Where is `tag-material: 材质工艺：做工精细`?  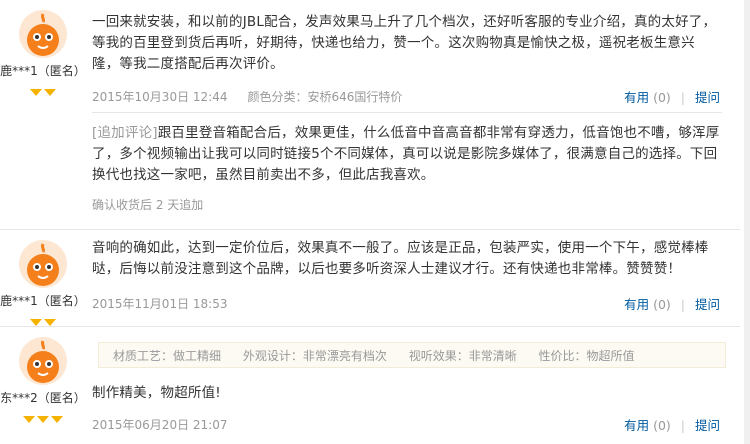 tag-material: 材质工艺：做工精细 is located at coordinates (167, 356).